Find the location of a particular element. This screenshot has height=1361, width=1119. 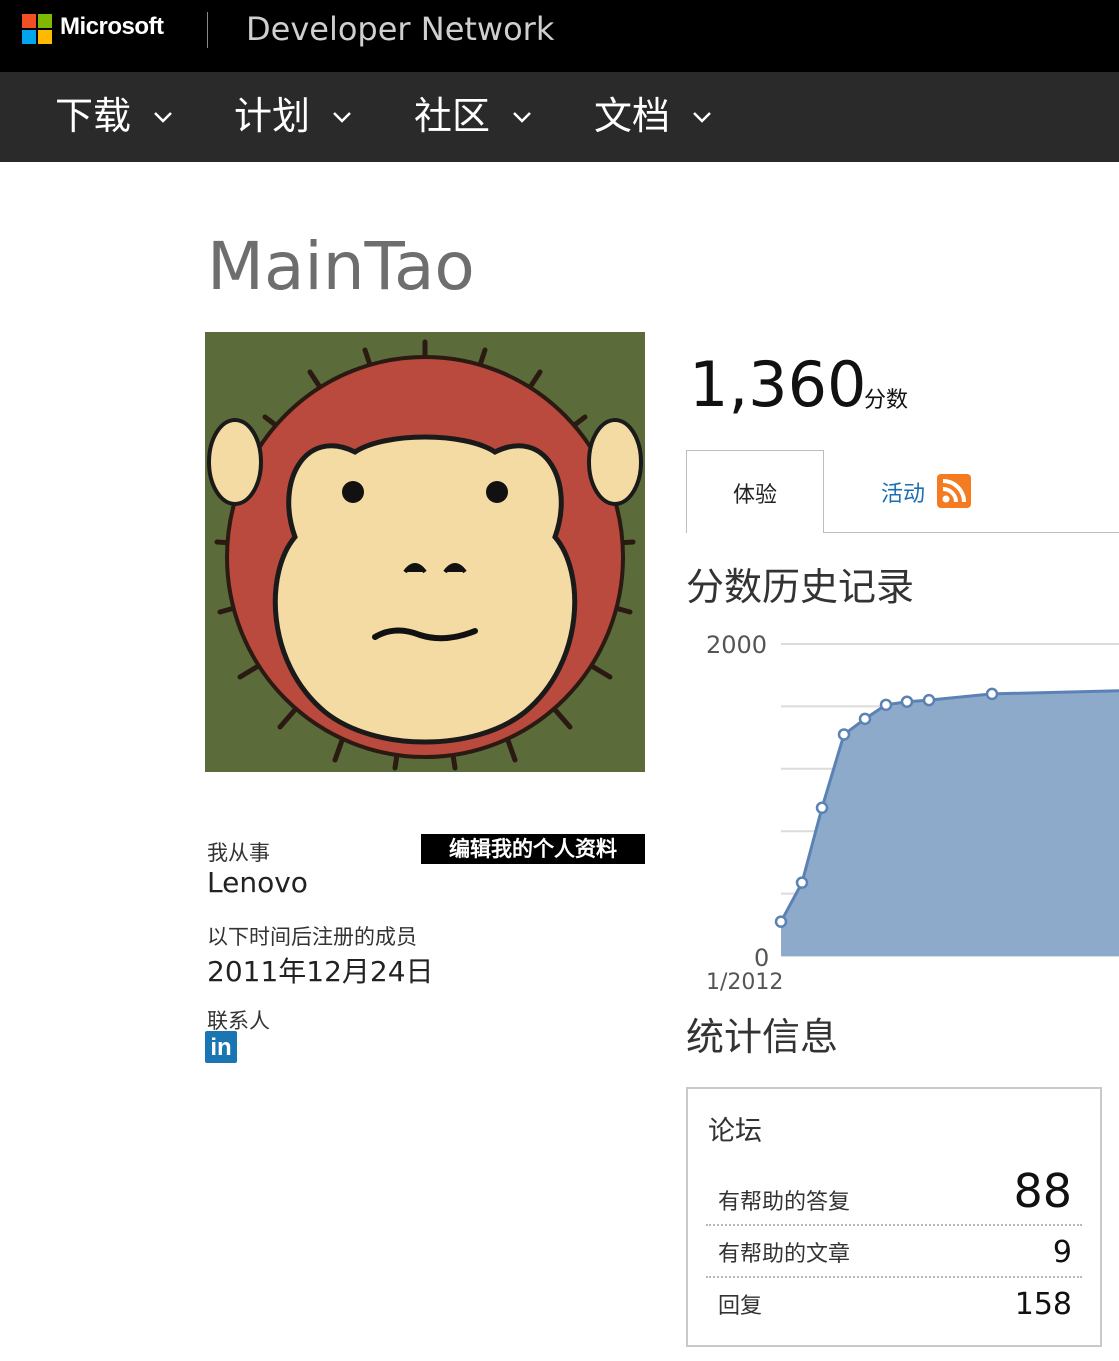

chart-y-tick-label: 2000 is located at coordinates (736, 645).